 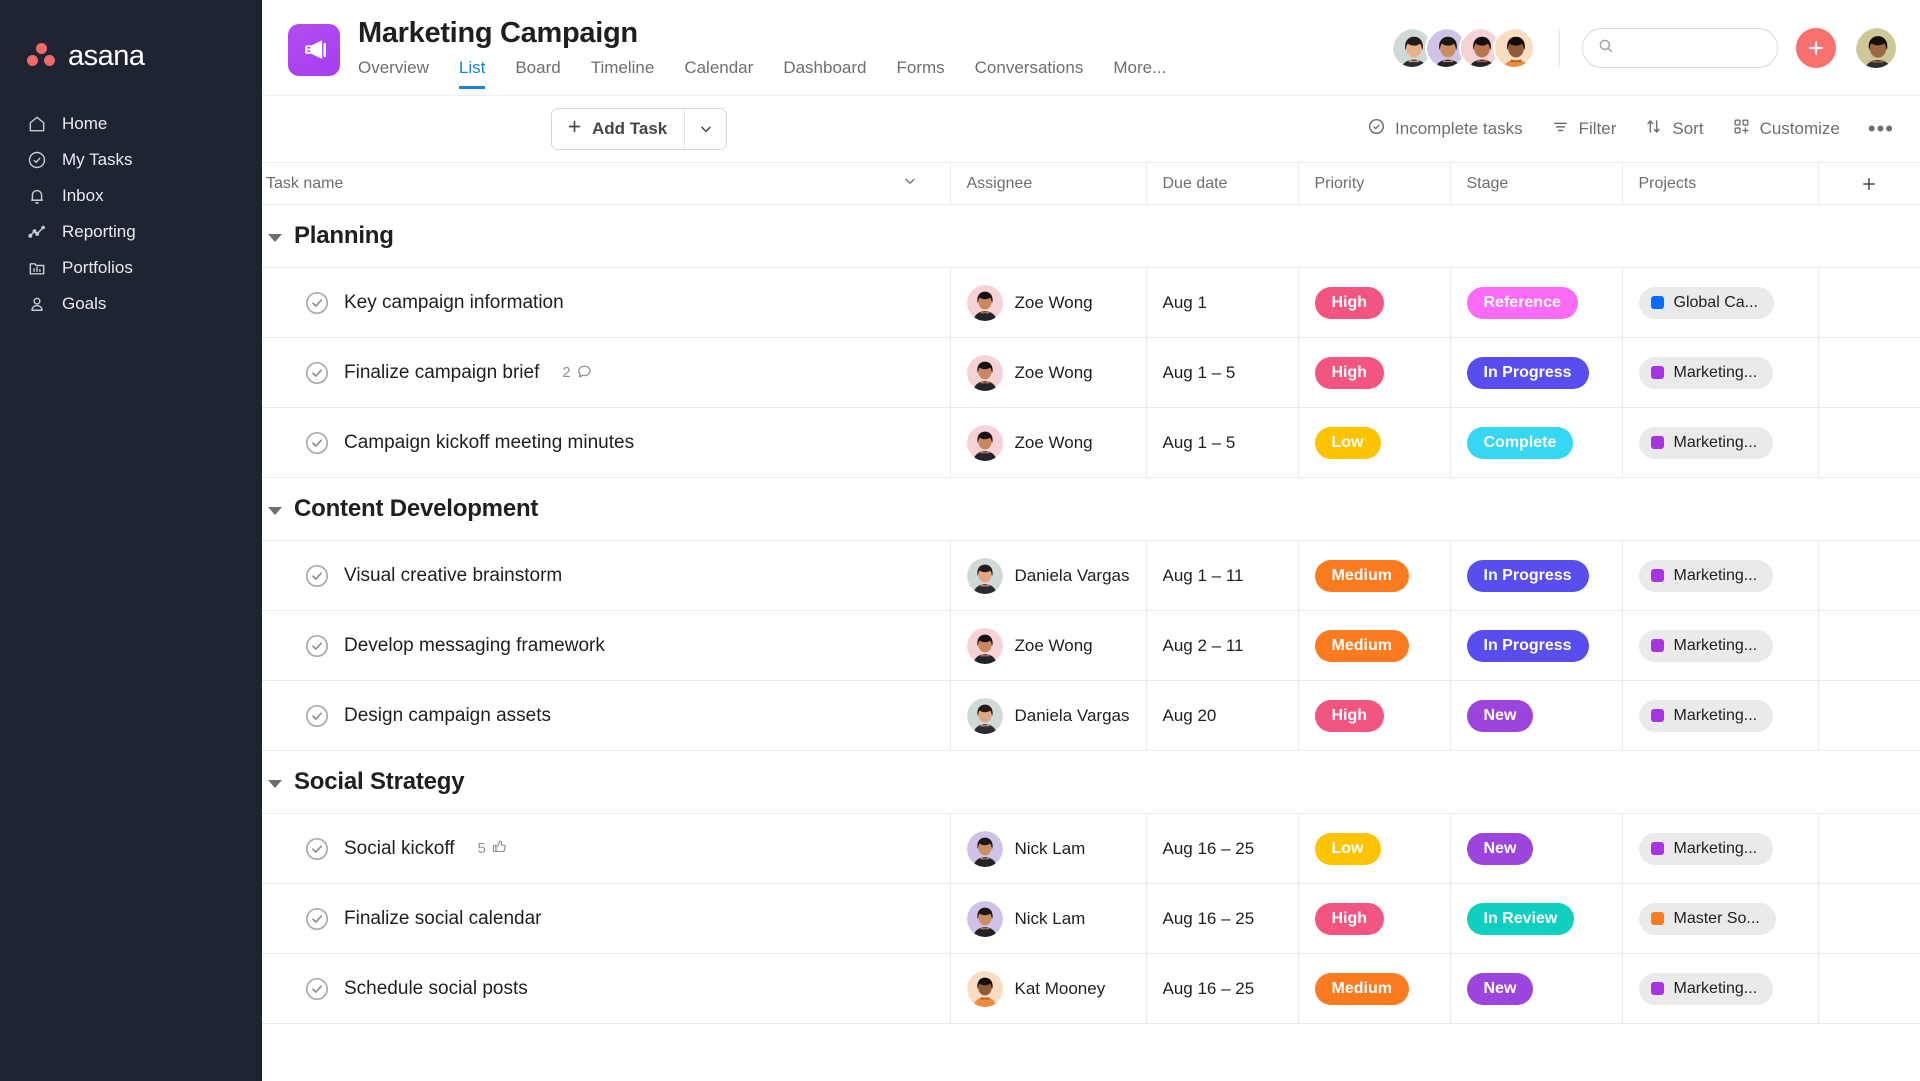 What do you see at coordinates (131, 304) in the screenshot?
I see `sidebar-item-goals: Goals` at bounding box center [131, 304].